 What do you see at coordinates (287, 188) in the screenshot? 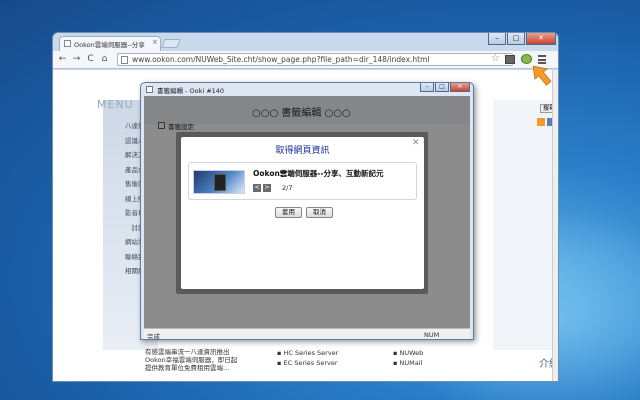
I see `image-counter: 2/7` at bounding box center [287, 188].